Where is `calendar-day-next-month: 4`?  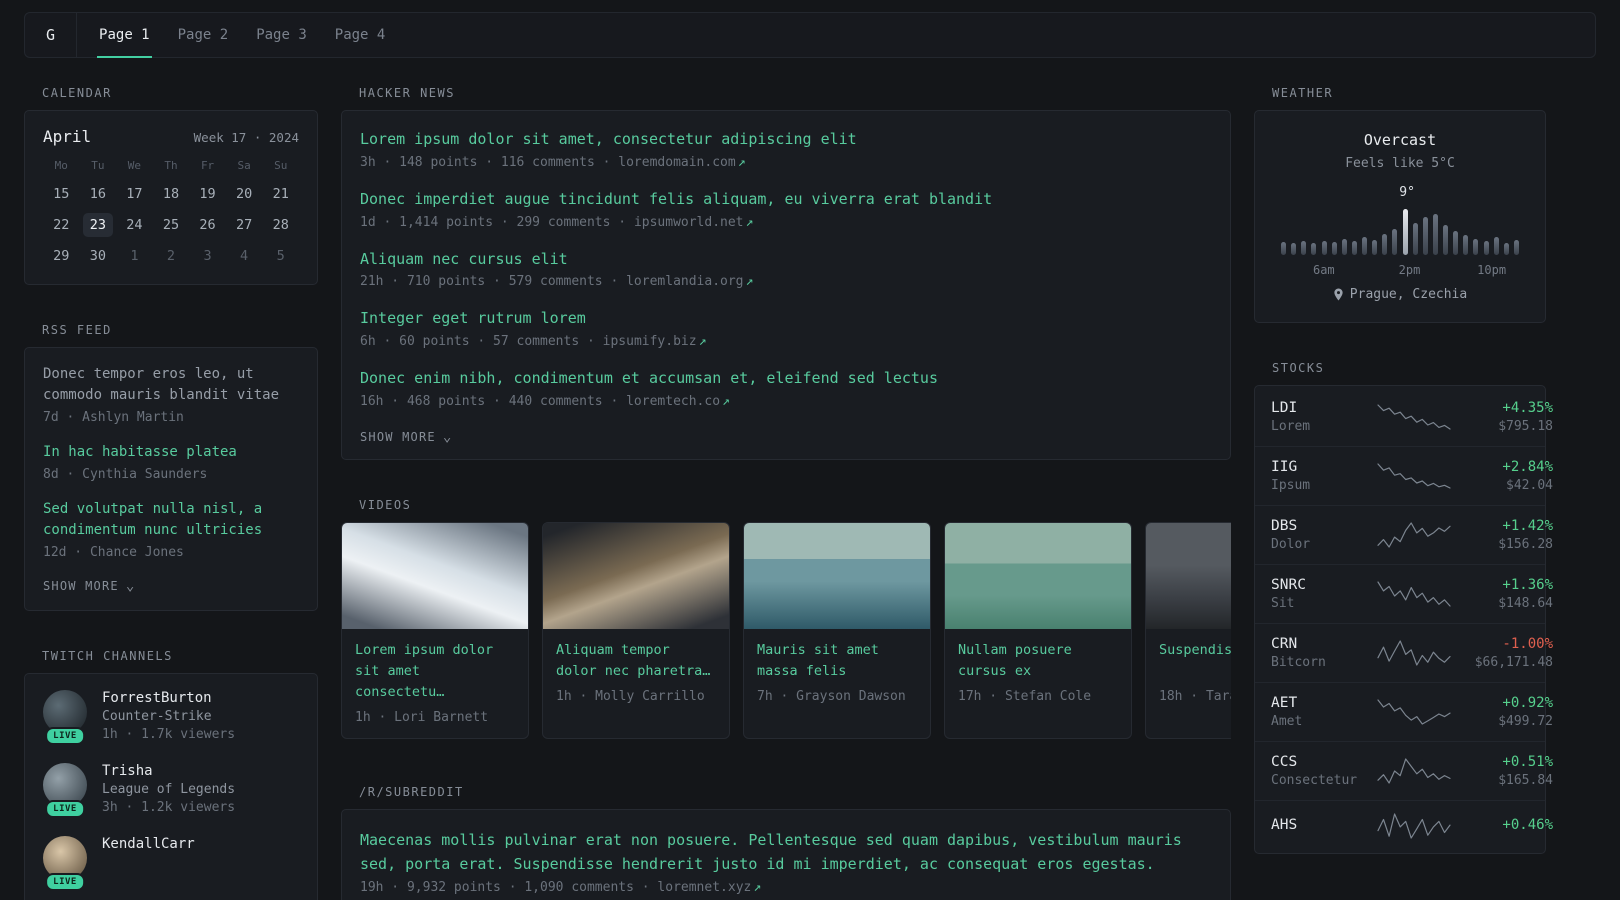
calendar-day-next-month: 4 is located at coordinates (244, 256).